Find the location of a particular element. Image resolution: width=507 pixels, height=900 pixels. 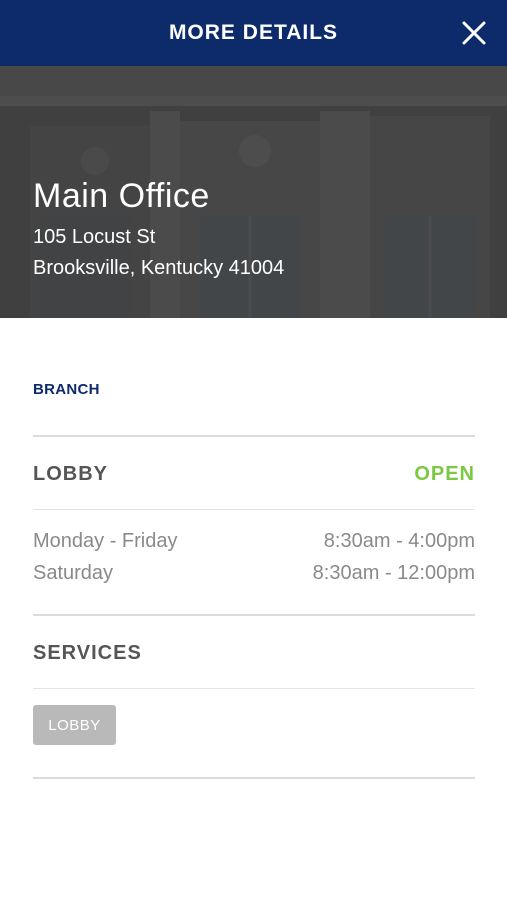

hours-days: Saturday is located at coordinates (73, 573).